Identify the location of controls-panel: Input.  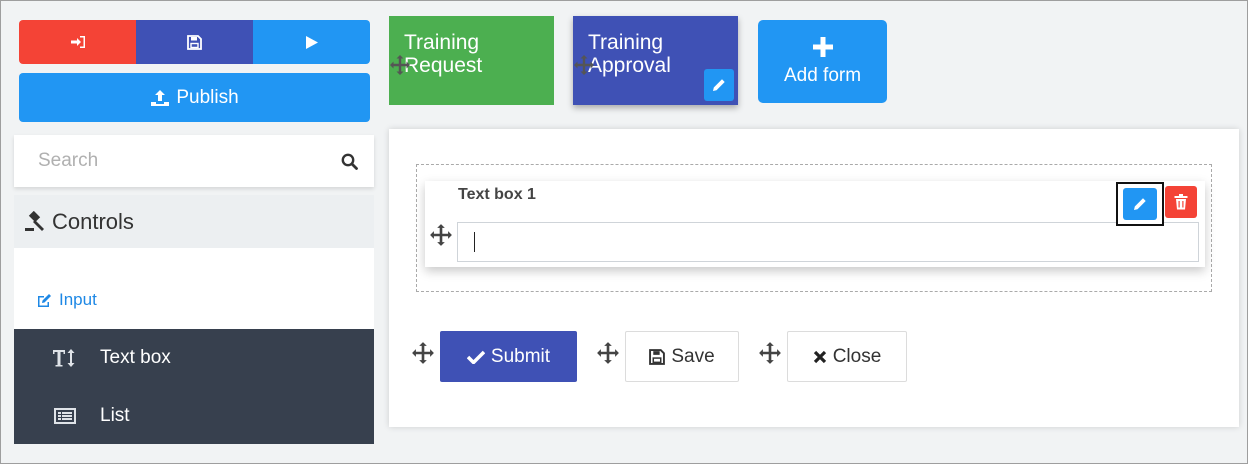
(194, 288).